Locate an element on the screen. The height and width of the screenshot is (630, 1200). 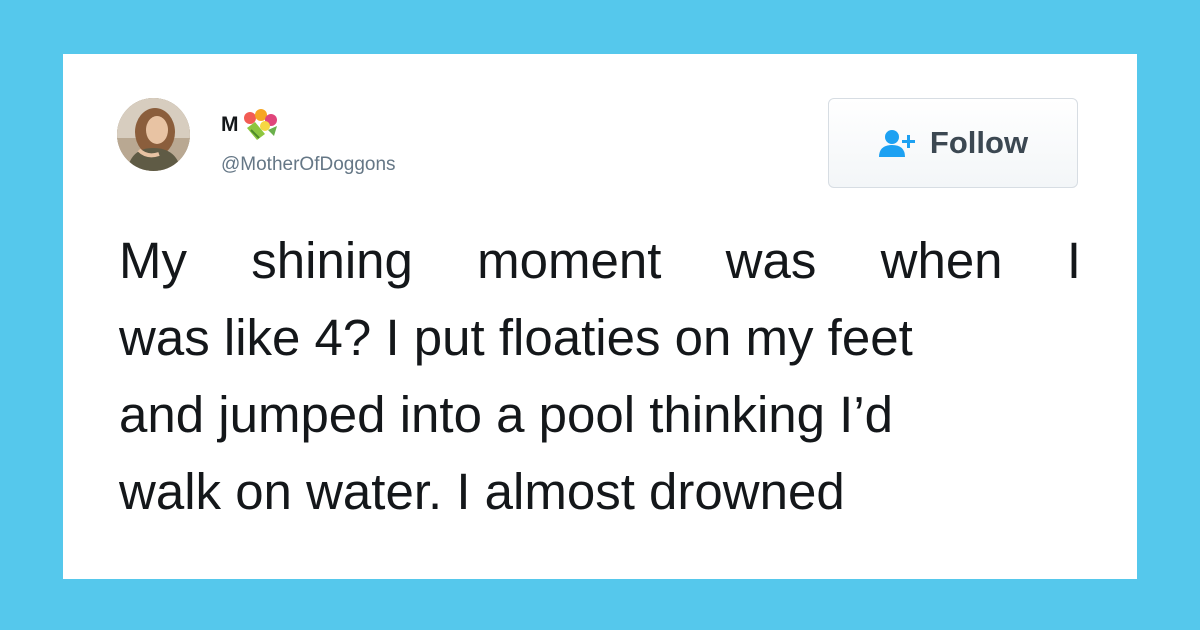
tweet-line: was like 4? I put floaties on my feet is located at coordinates (516, 337).